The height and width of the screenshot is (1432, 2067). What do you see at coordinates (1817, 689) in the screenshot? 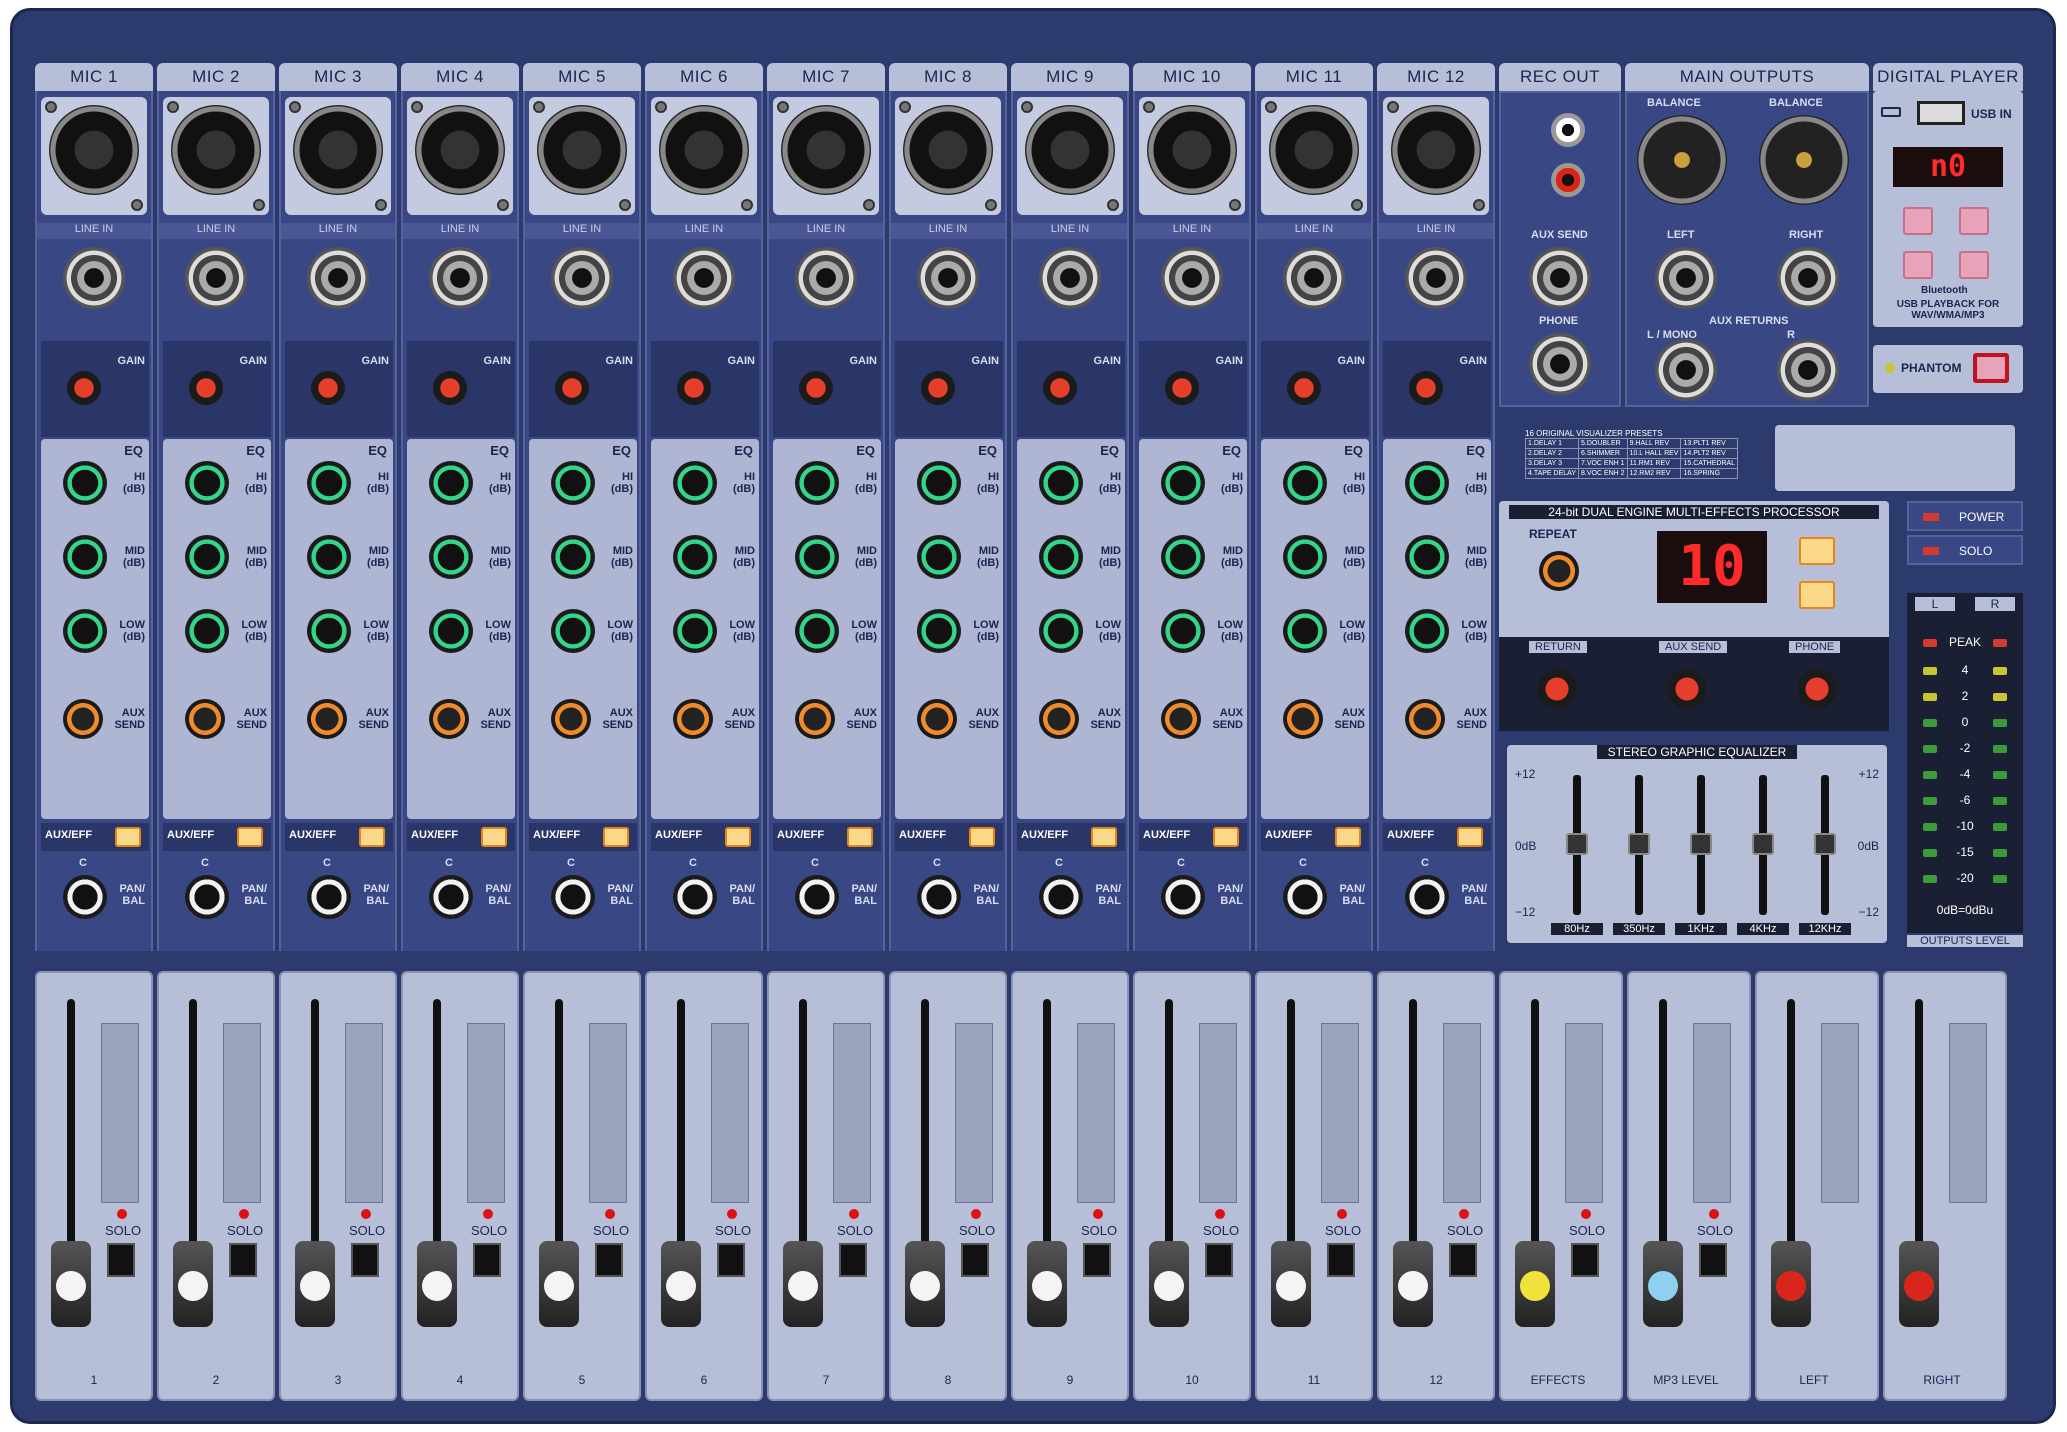
I see `fx-phone-knob` at bounding box center [1817, 689].